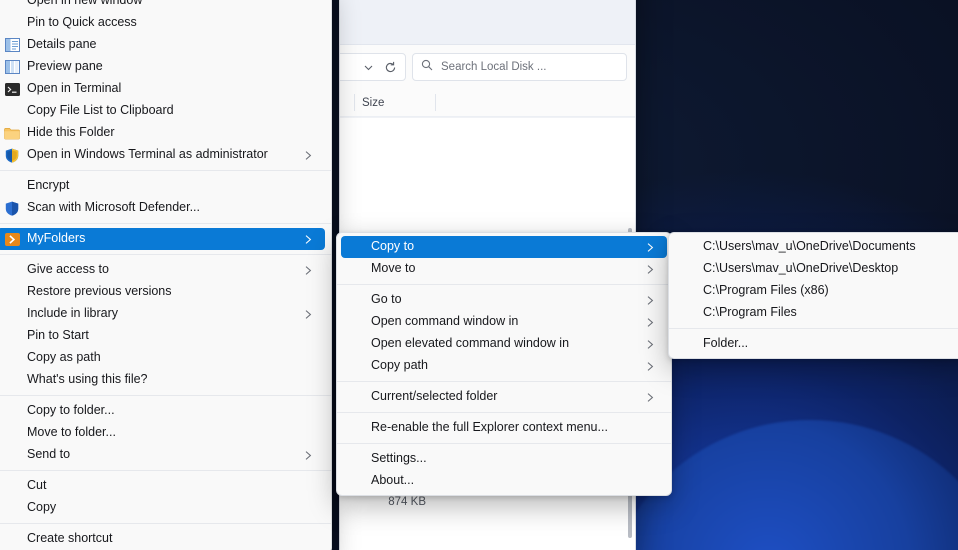 This screenshot has height=550, width=958. What do you see at coordinates (13, 133) in the screenshot?
I see `folder-icon` at bounding box center [13, 133].